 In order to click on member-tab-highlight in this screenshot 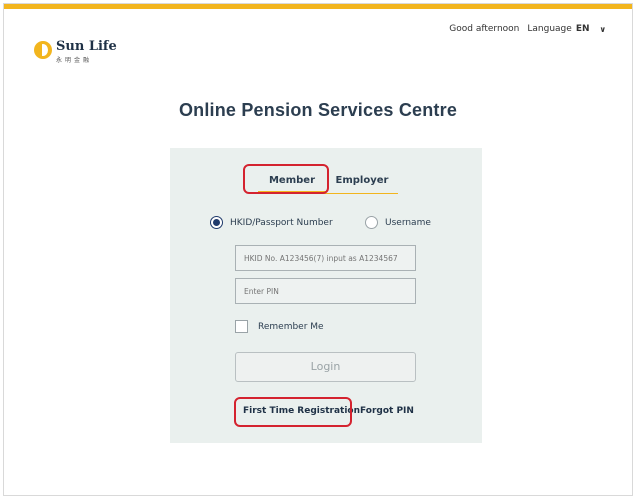, I will do `click(286, 179)`.